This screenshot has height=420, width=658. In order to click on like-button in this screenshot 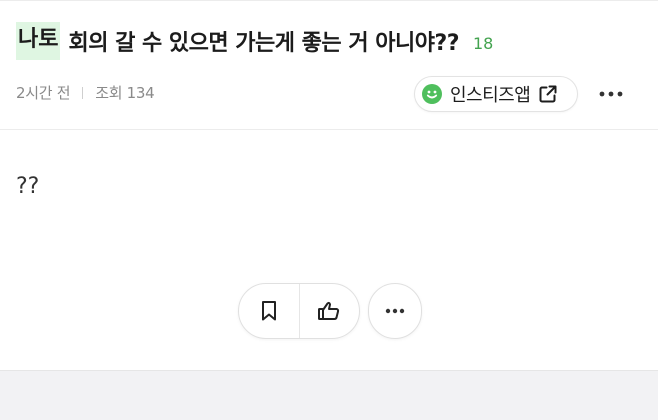, I will do `click(330, 311)`.